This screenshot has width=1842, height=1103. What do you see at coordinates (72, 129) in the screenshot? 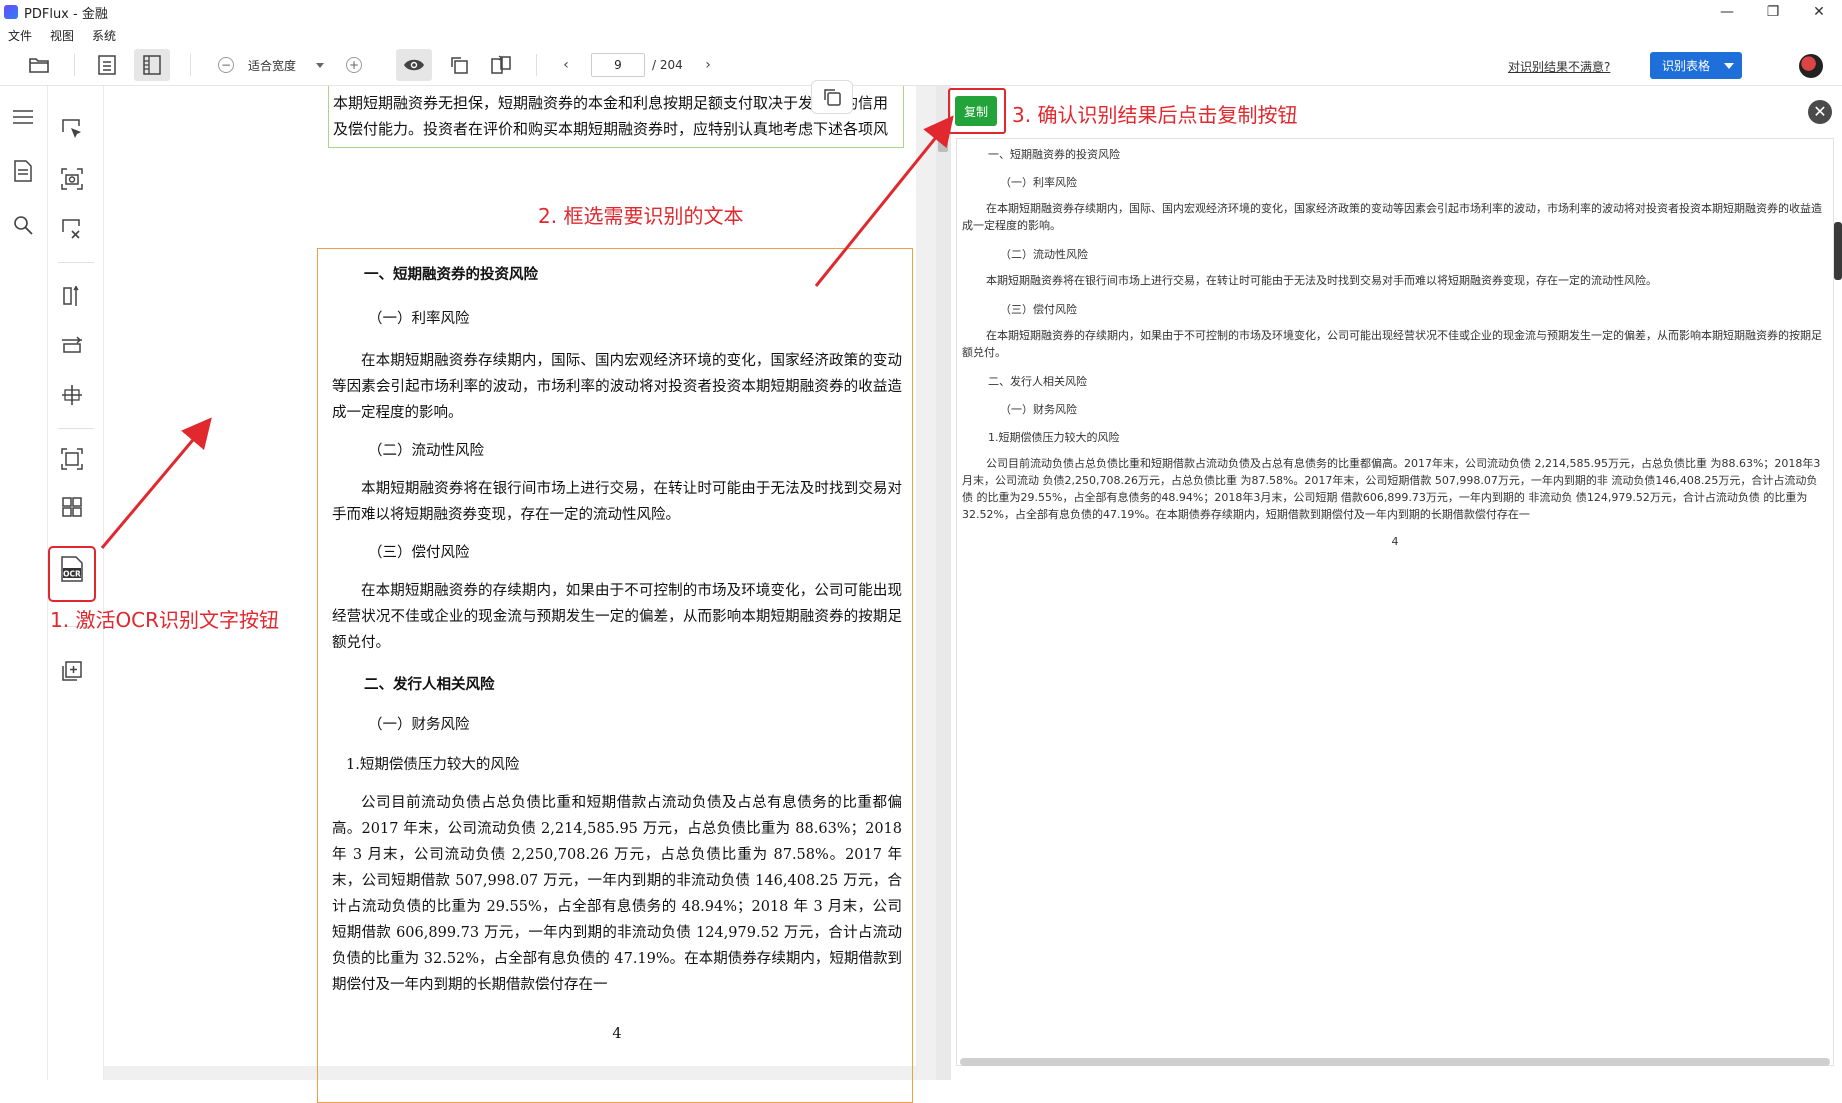
I see `select-area-tool` at bounding box center [72, 129].